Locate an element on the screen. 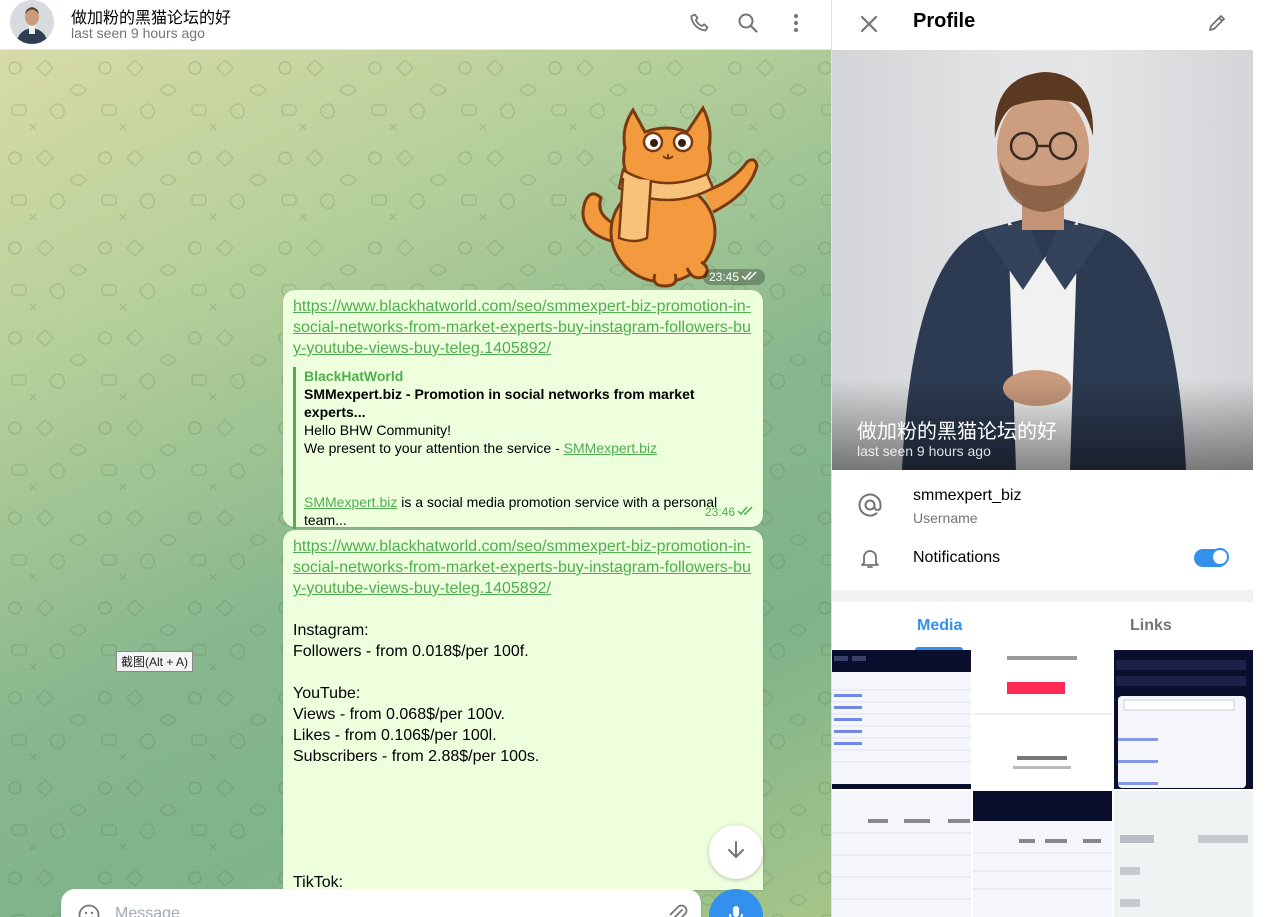 The width and height of the screenshot is (1275, 917). message-line: TikTok: is located at coordinates (318, 882).